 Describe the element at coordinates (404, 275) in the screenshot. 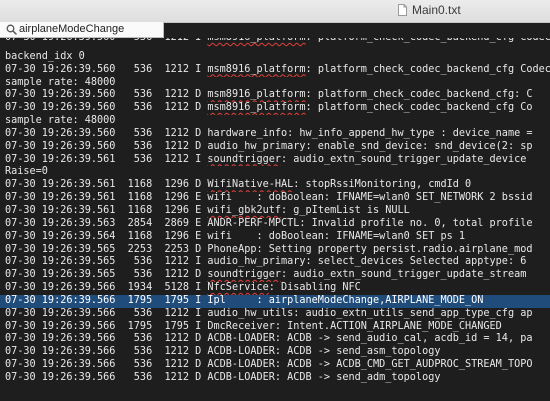

I see `log-line-message: : audio_extn_sound_trigger_update_stream` at that location.